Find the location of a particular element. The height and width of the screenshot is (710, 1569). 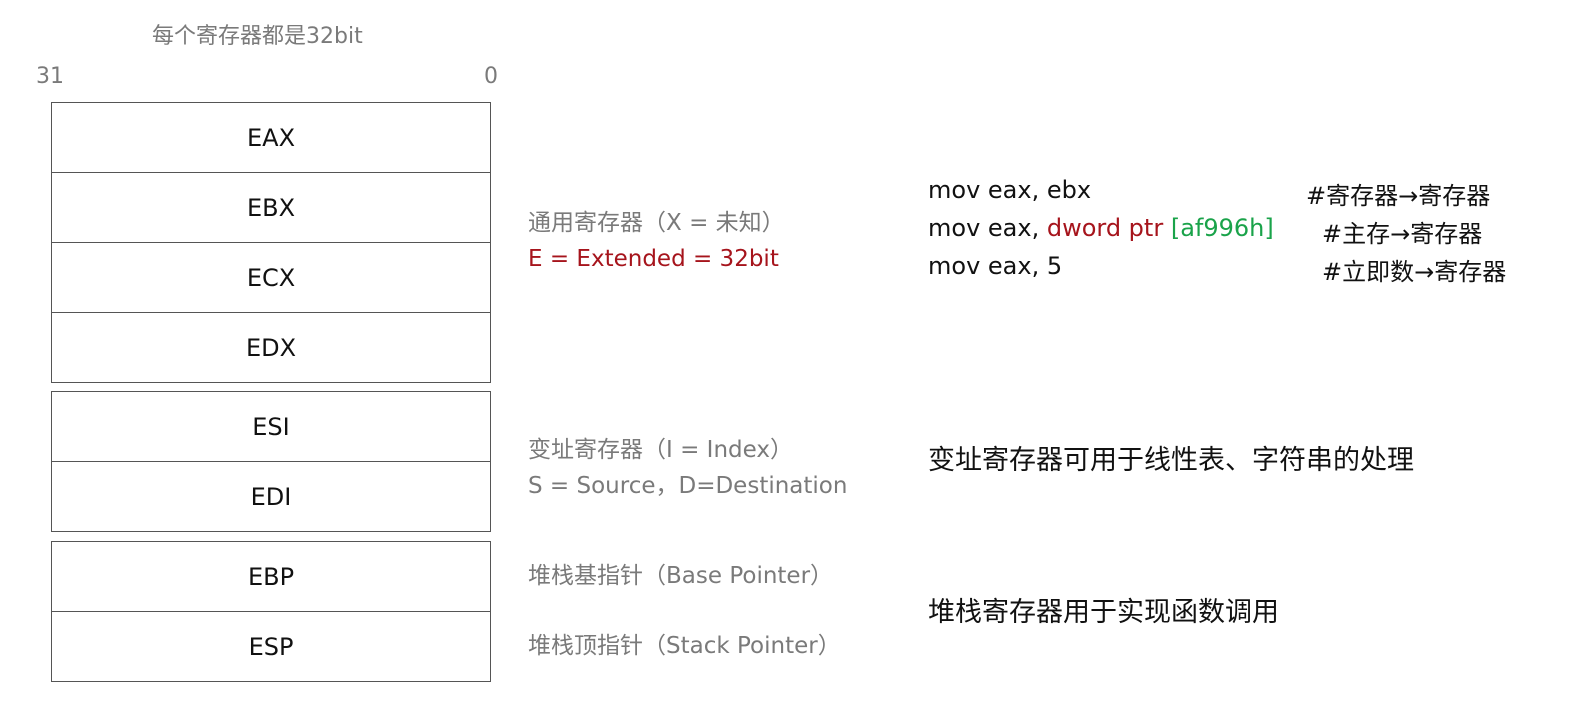

bit-label-high: 31 is located at coordinates (50, 76).